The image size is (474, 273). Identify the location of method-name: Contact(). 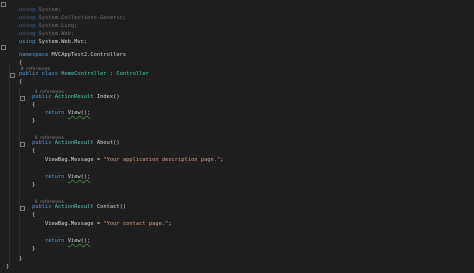
(111, 207).